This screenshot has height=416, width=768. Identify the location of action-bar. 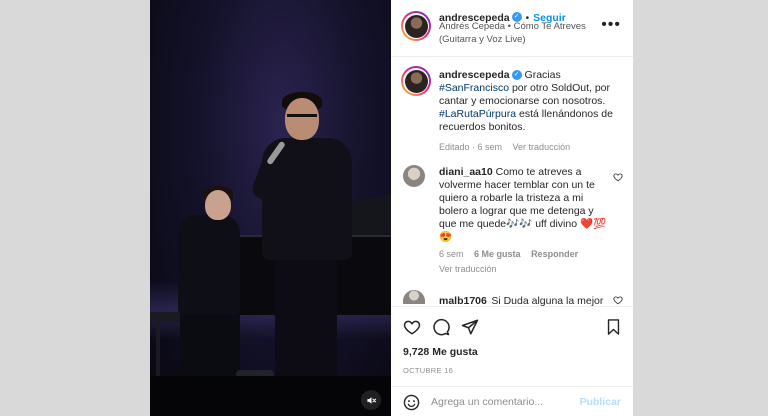
(512, 326).